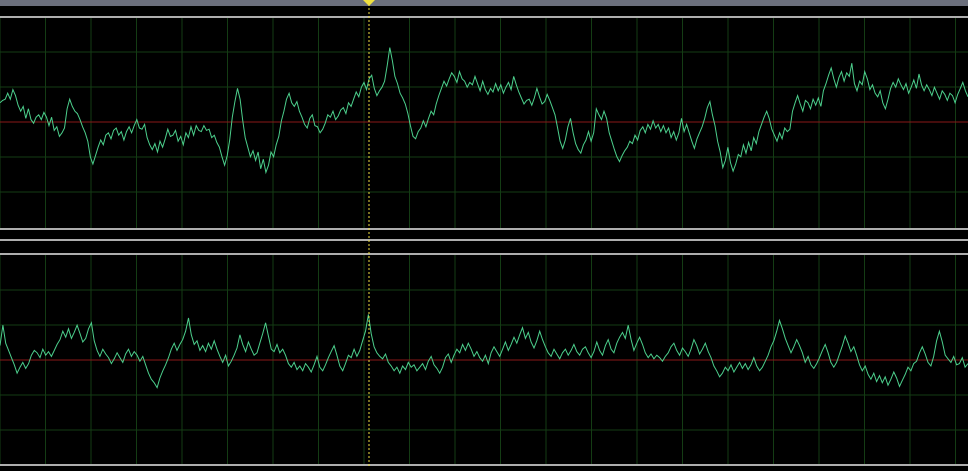 This screenshot has height=471, width=968. Describe the element at coordinates (484, 3) in the screenshot. I see `window-top-bar` at that location.